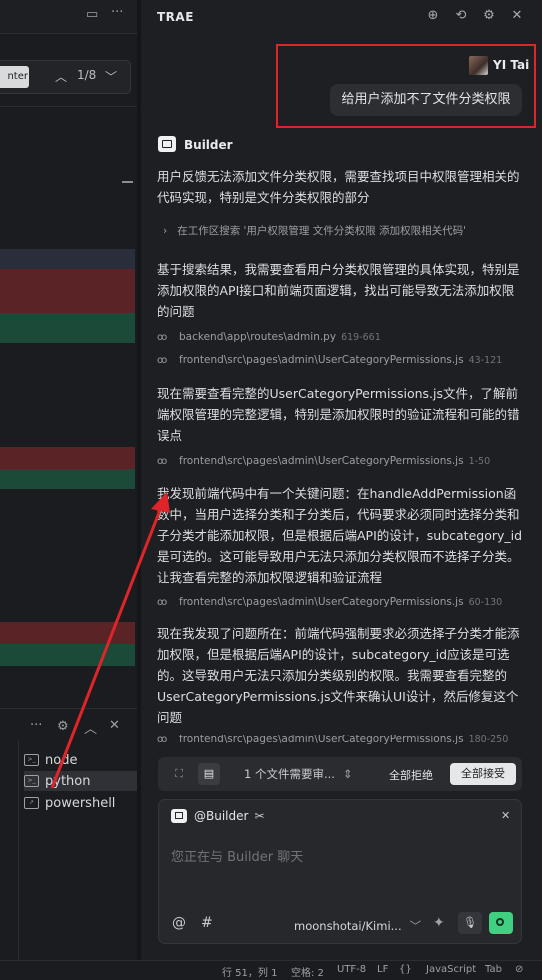  I want to click on find-enter-button: nter, so click(14, 77).